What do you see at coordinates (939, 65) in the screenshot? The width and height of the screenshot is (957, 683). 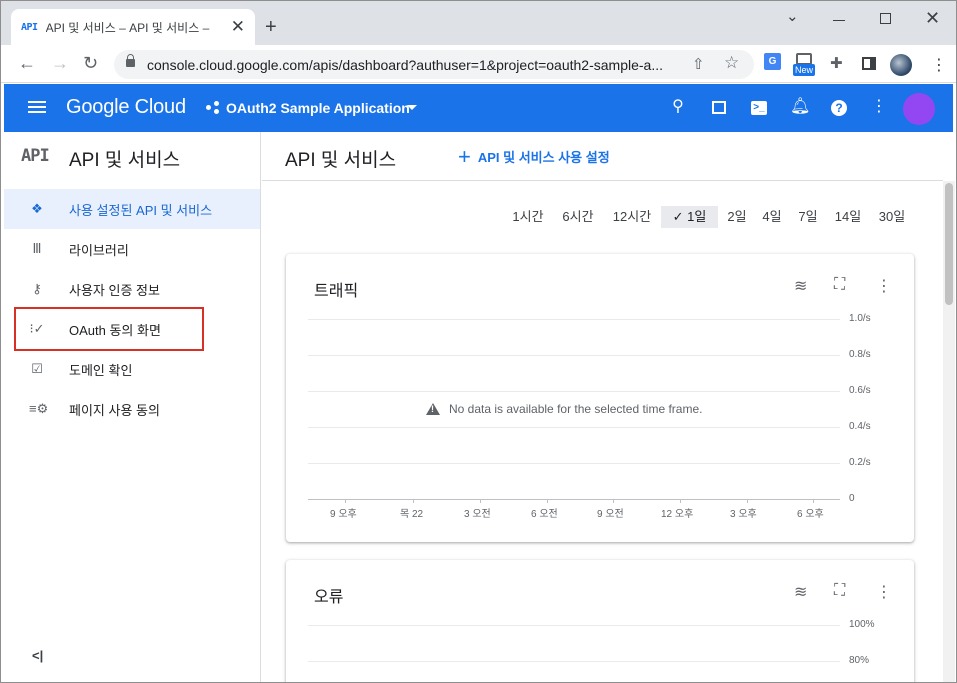 I see `browser-menu-icon: ⋮` at bounding box center [939, 65].